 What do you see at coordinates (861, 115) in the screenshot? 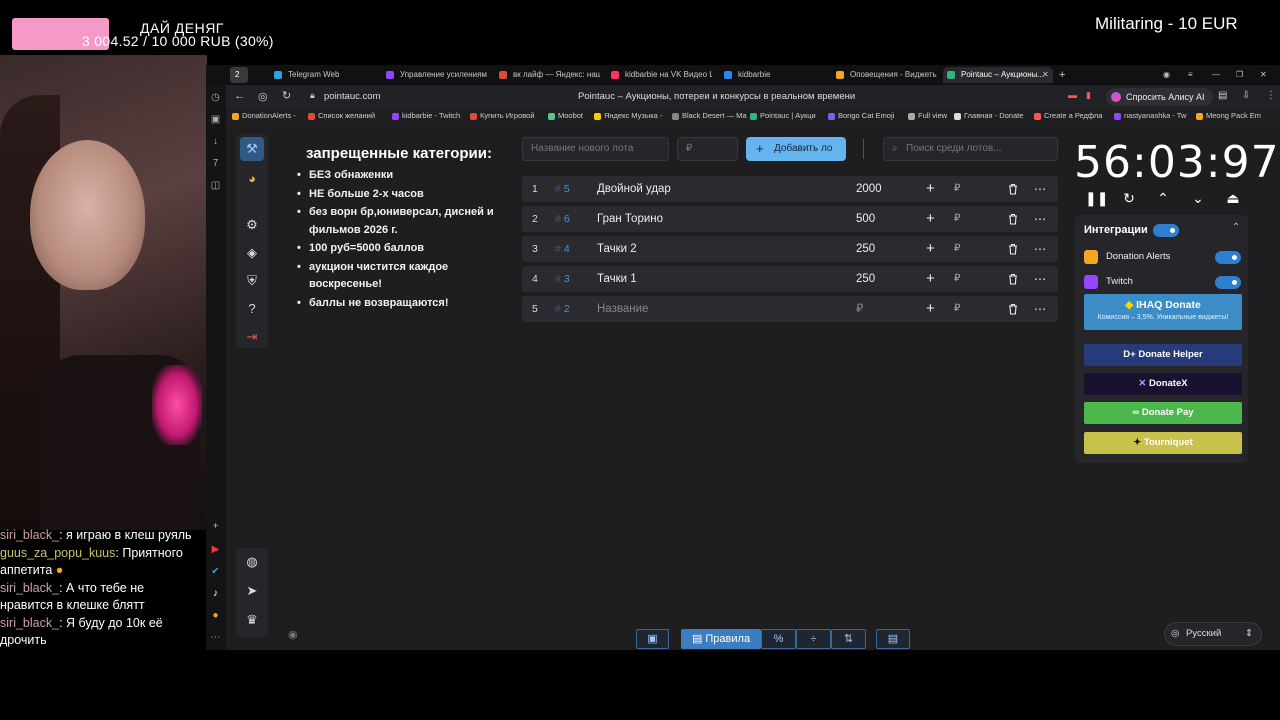
I see `bookmark-item: Bongo Cat Emoji` at bounding box center [861, 115].